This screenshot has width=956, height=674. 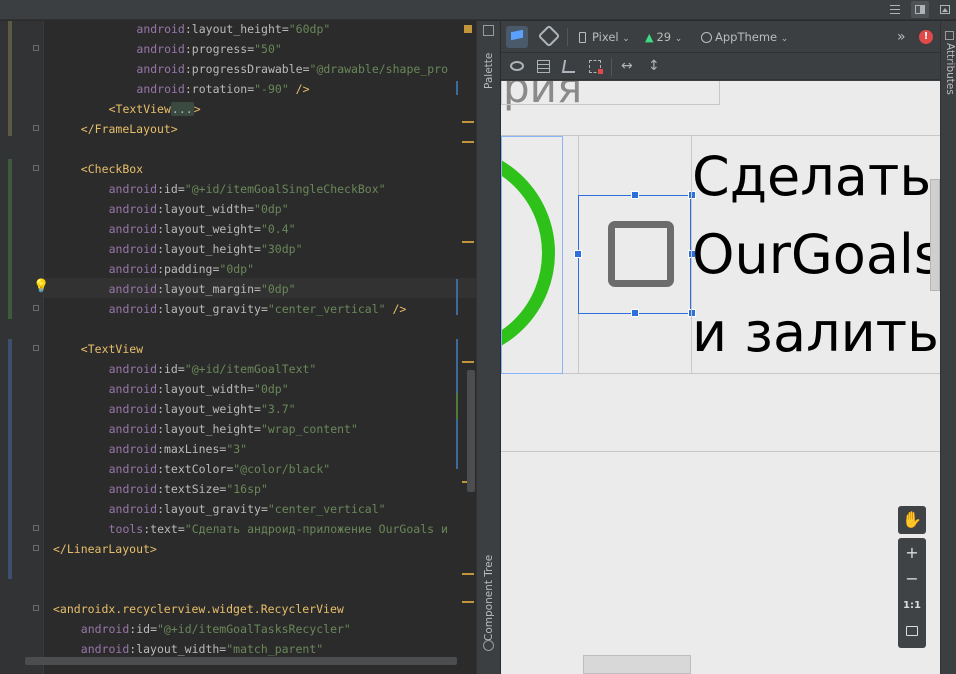 What do you see at coordinates (188, 489) in the screenshot?
I see `code-line: android:textSize="16sp"` at bounding box center [188, 489].